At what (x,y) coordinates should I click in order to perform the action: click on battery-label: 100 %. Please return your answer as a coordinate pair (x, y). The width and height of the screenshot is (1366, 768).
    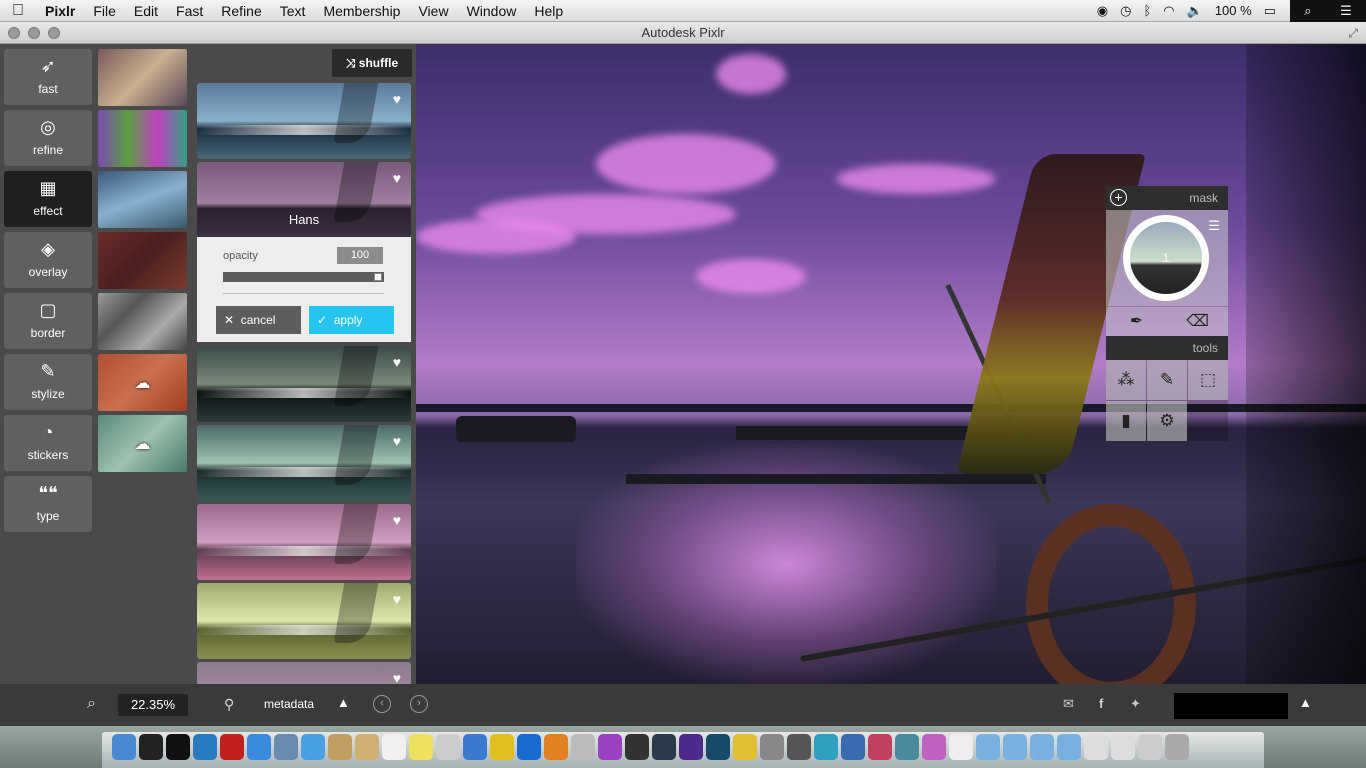
    Looking at the image, I should click on (1233, 10).